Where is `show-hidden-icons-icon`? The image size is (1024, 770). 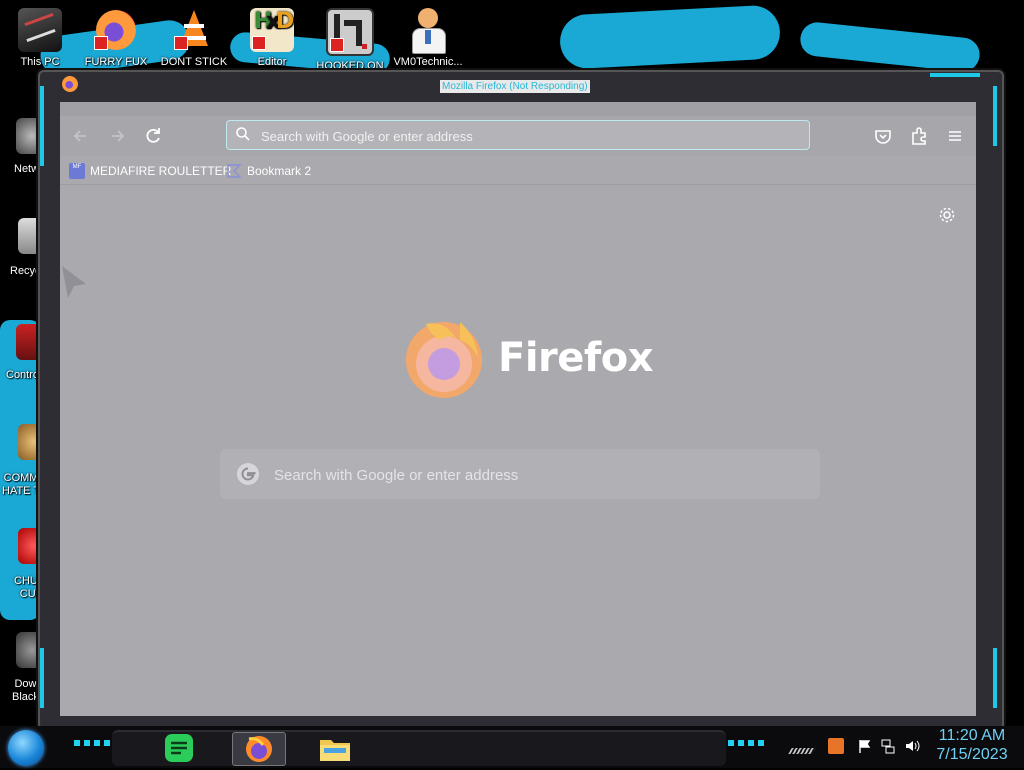
show-hidden-icons-icon is located at coordinates (802, 751).